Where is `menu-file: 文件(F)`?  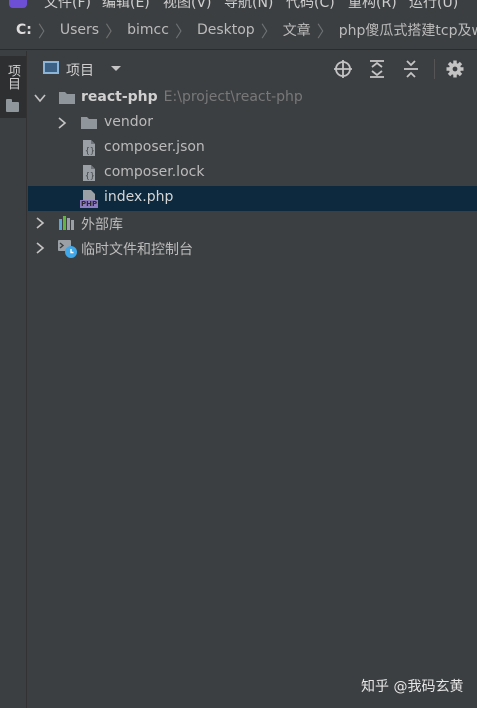
menu-file: 文件(F) is located at coordinates (67, 5).